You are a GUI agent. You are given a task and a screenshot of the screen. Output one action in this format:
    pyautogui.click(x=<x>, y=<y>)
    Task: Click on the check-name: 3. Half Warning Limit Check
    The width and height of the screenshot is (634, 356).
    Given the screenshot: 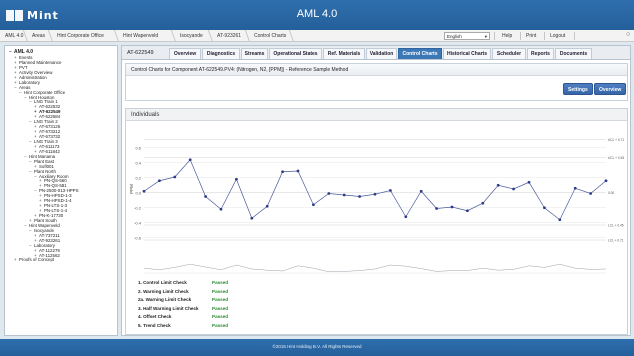 What is the action you would take?
    pyautogui.click(x=168, y=308)
    